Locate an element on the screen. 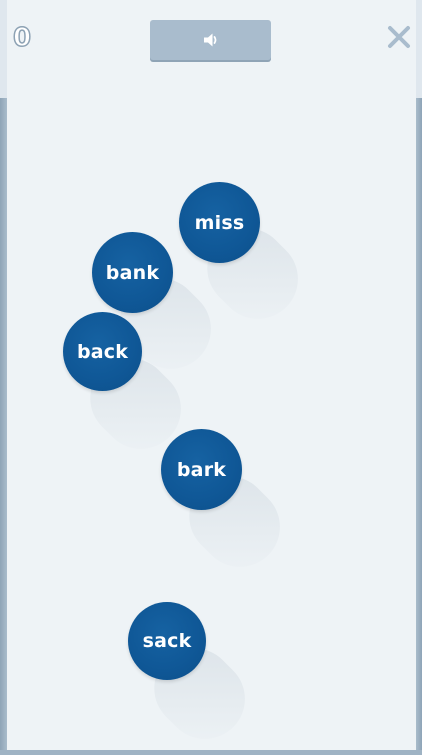 This screenshot has height=755, width=422. word-label: bark is located at coordinates (201, 469).